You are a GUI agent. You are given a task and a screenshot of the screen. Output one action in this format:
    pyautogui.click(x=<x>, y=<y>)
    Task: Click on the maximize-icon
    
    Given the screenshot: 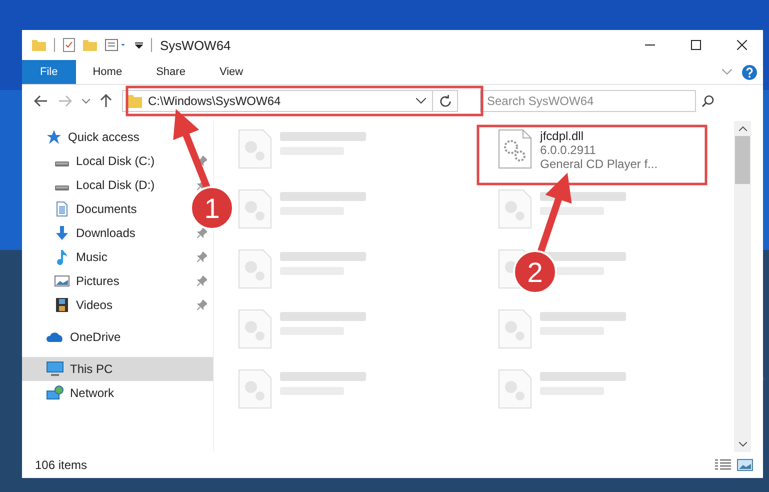 What is the action you would take?
    pyautogui.click(x=696, y=45)
    